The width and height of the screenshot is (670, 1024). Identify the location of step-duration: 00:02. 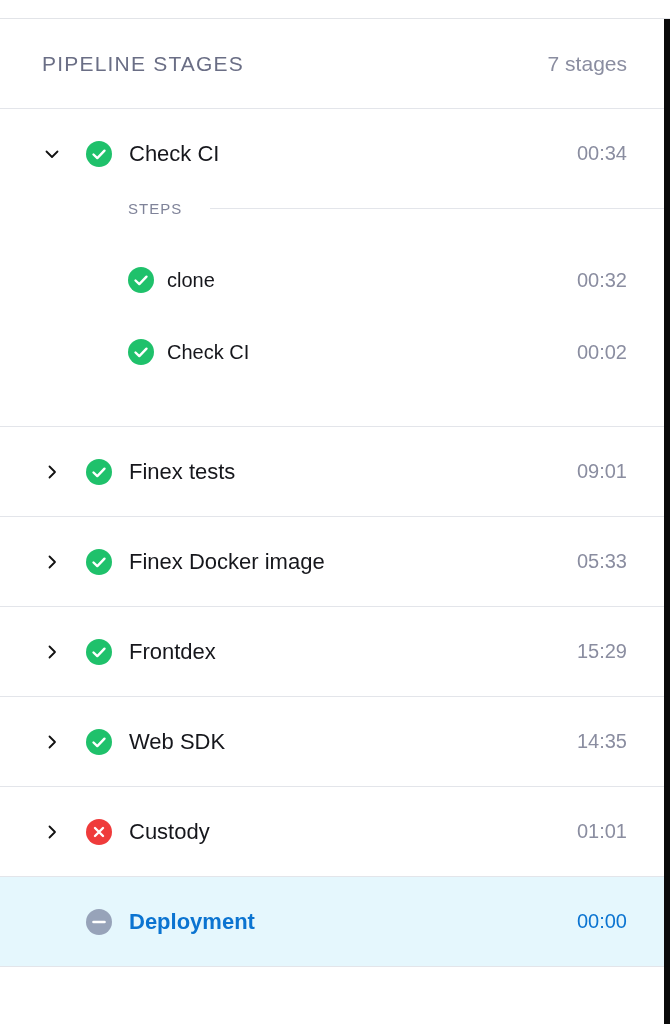
(601, 352).